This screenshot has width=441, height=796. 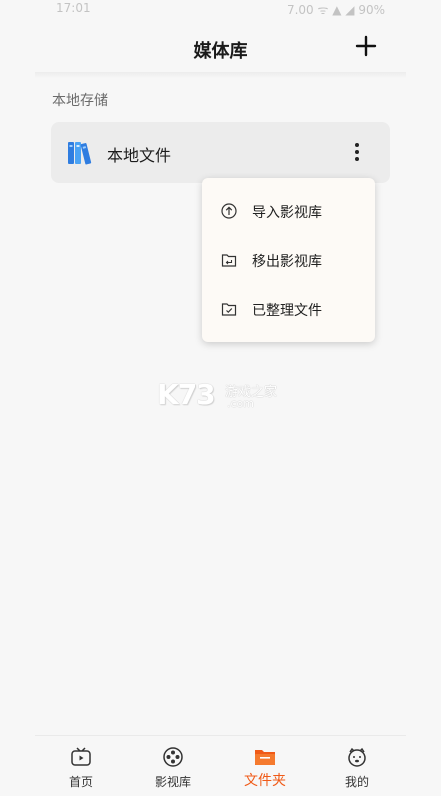 I want to click on tab-home: 首页, so click(x=81, y=766).